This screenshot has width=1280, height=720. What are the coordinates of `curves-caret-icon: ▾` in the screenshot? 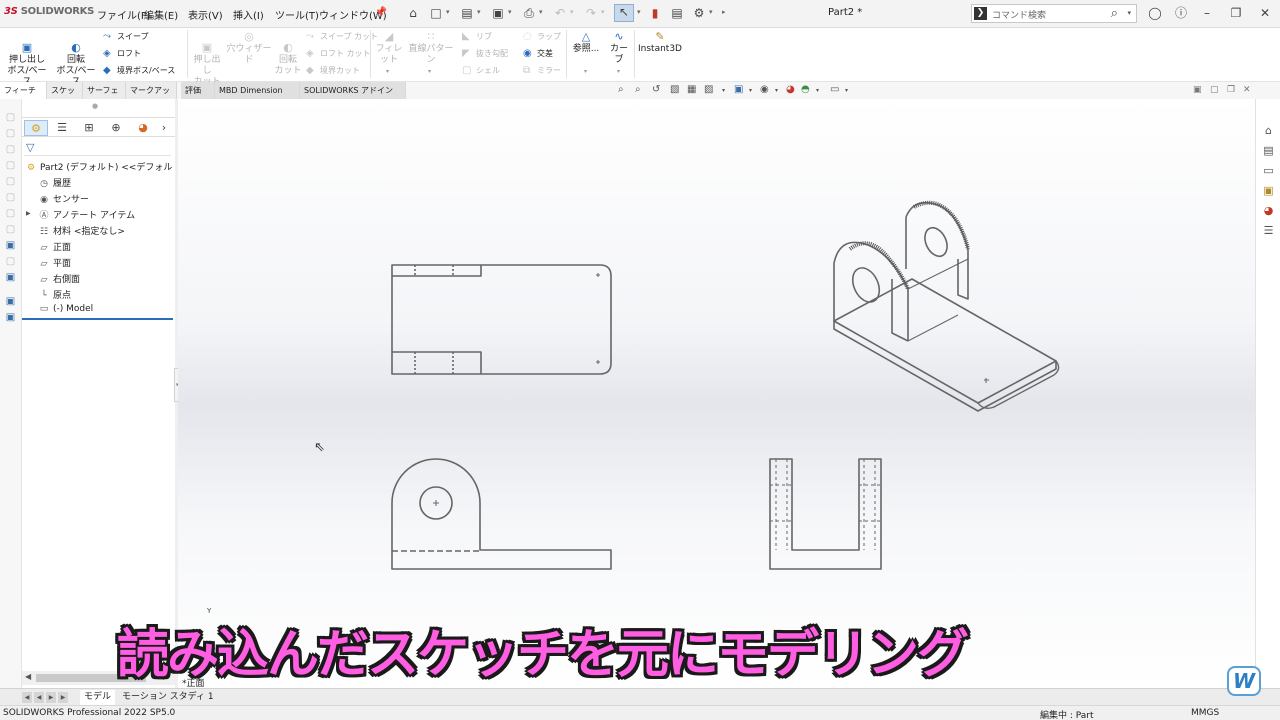 It's located at (618, 71).